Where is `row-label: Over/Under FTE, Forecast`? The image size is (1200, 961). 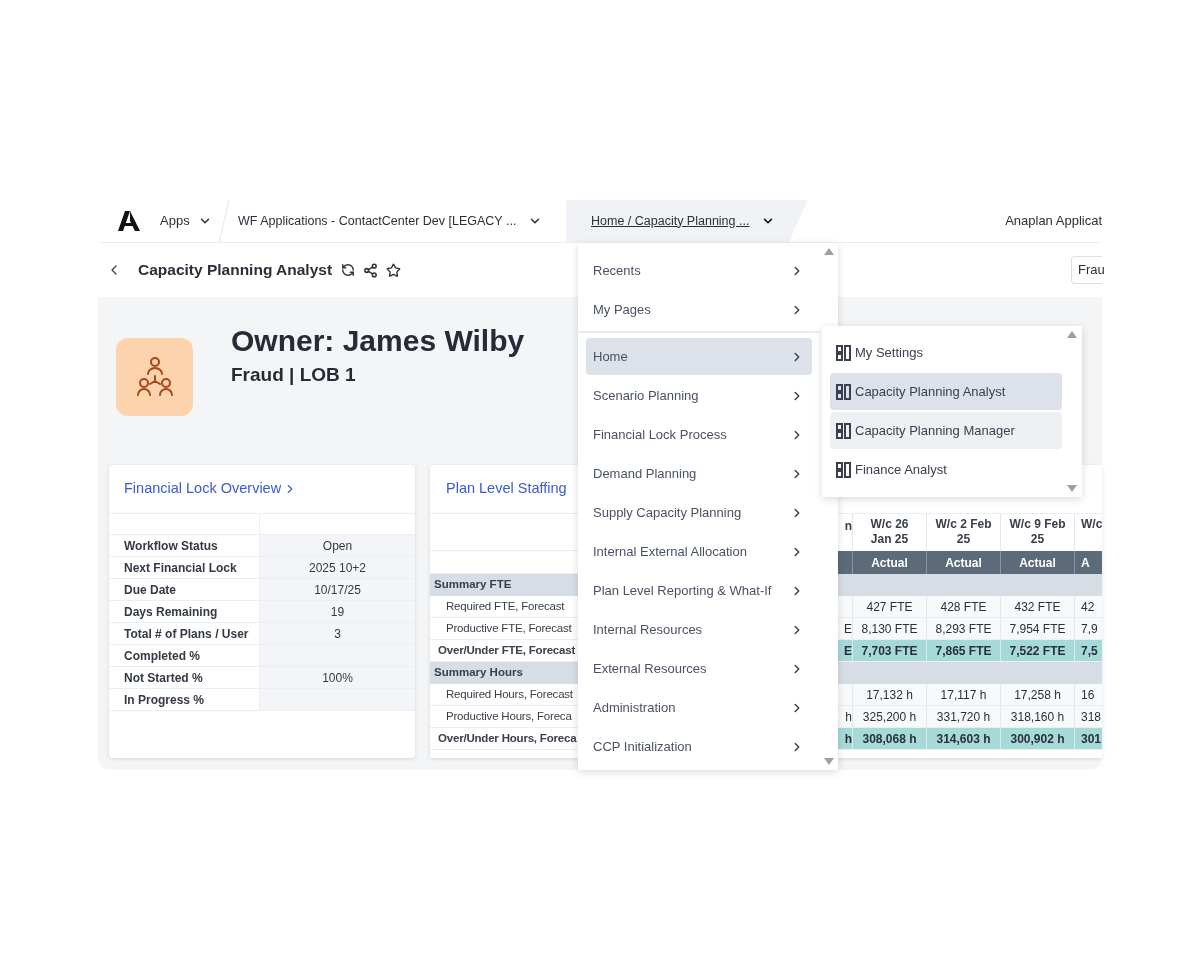
row-label: Over/Under FTE, Forecast is located at coordinates (507, 650).